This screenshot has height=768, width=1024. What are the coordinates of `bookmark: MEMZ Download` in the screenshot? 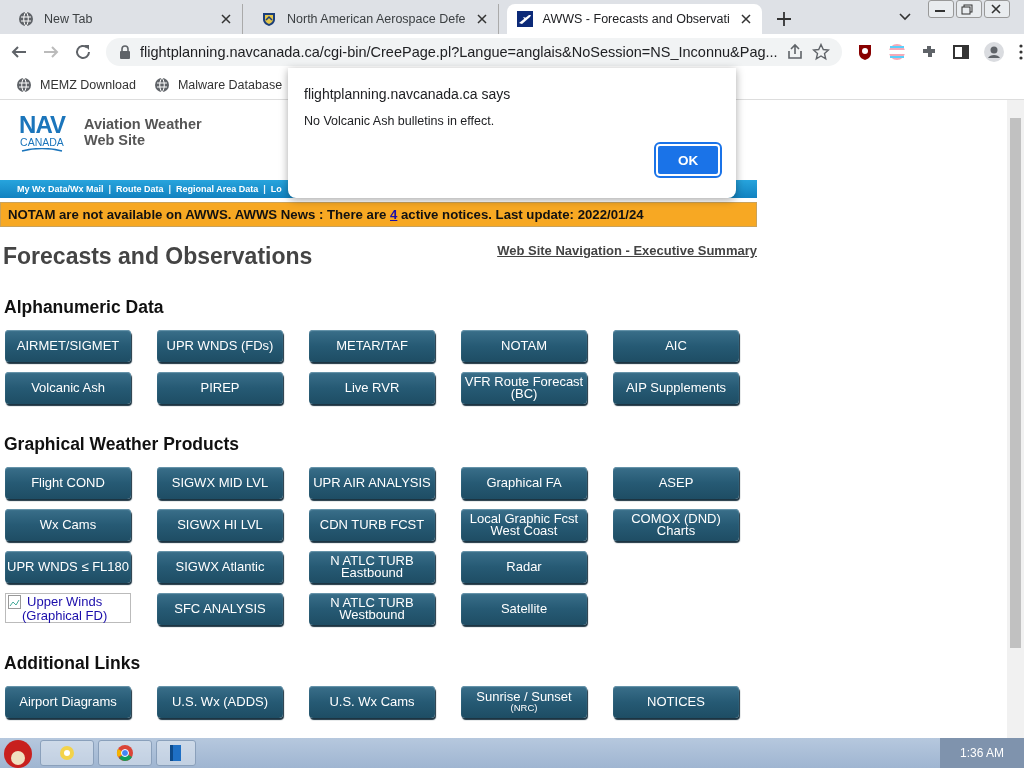 It's located at (76, 84).